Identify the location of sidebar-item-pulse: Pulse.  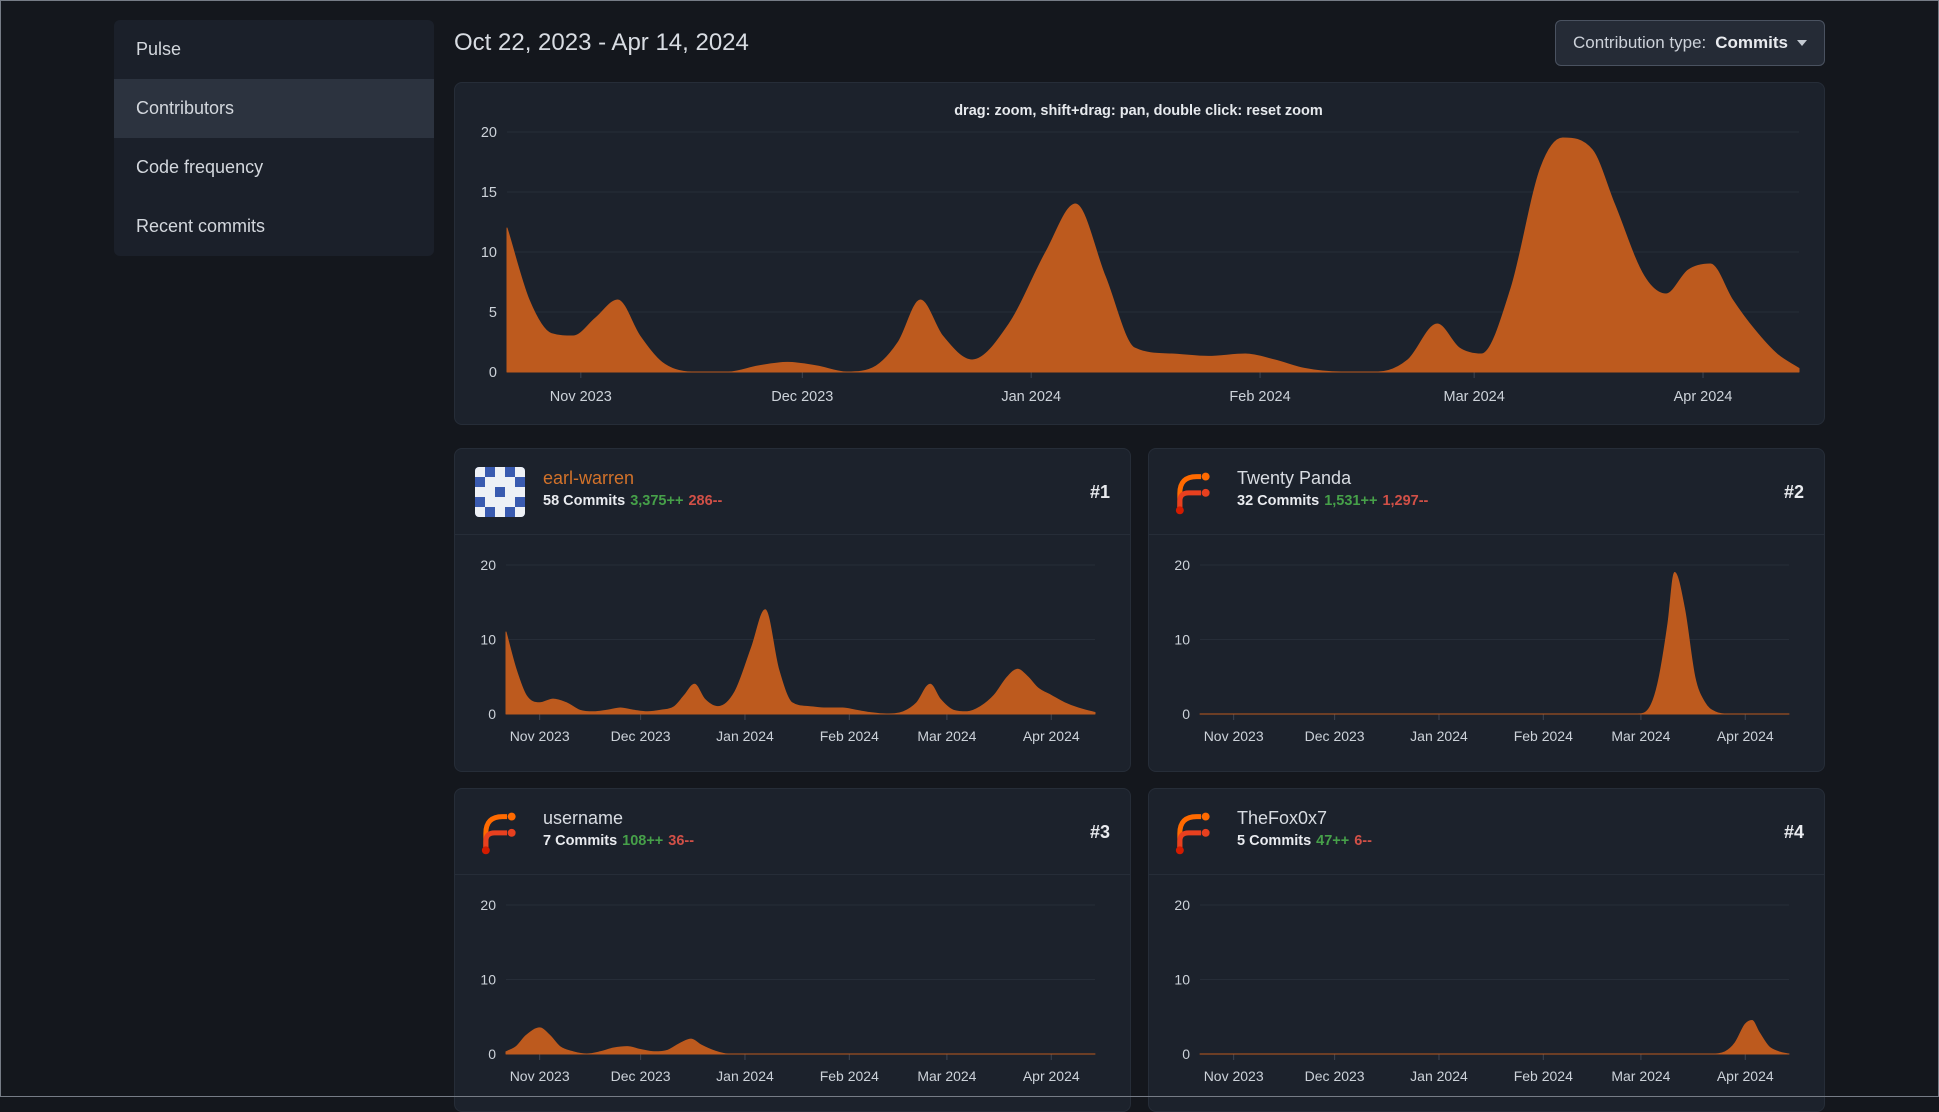
(274, 49).